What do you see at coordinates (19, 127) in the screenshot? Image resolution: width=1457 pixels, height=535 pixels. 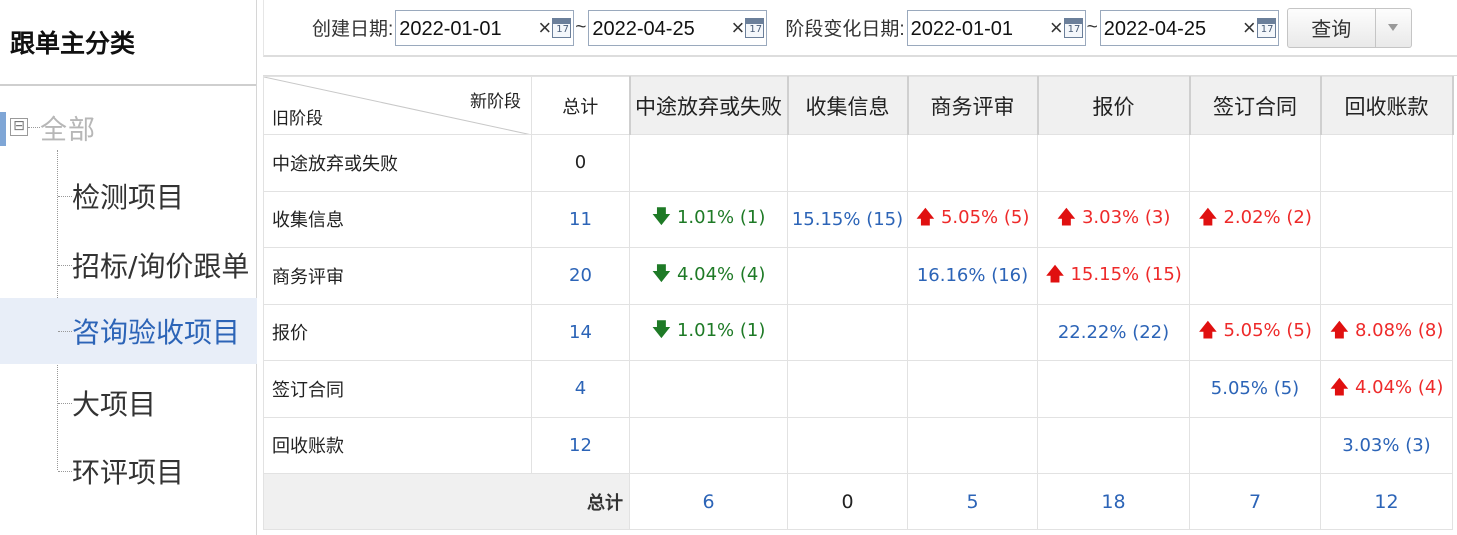 I see `collapse-toggle-icon: ⊟` at bounding box center [19, 127].